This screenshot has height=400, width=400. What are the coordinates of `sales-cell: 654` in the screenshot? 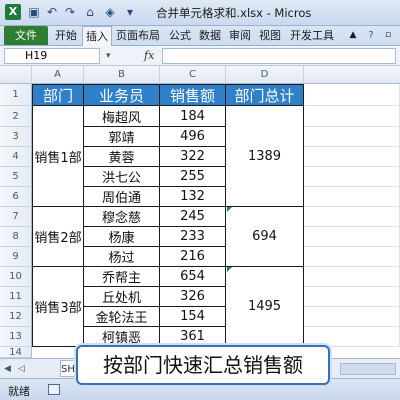 It's located at (193, 277).